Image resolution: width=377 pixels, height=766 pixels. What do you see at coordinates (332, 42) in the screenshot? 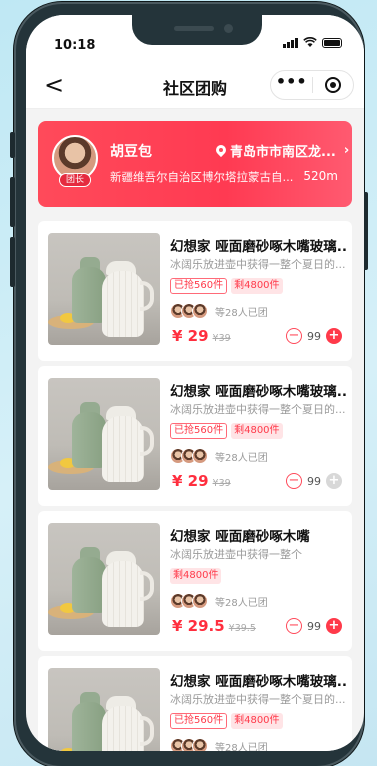
I see `battery-icon` at bounding box center [332, 42].